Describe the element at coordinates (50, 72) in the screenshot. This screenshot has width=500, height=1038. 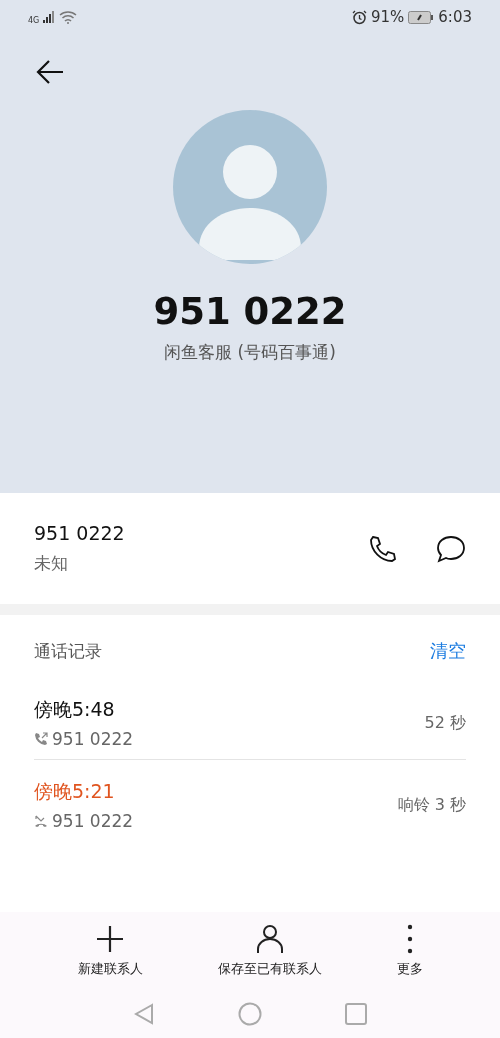
I see `back-arrow-icon` at that location.